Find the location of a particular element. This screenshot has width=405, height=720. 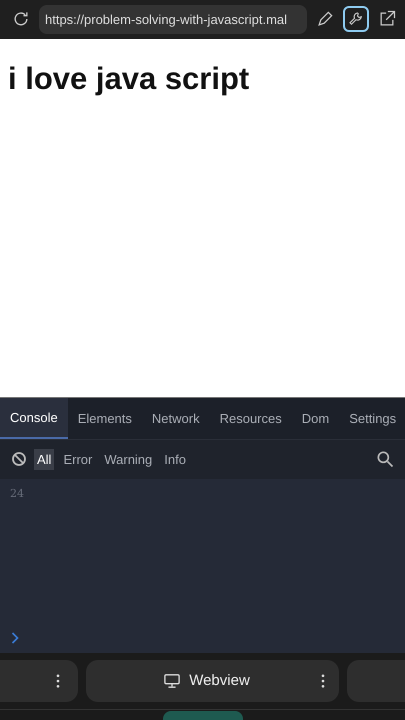

monitor-icon is located at coordinates (172, 680).